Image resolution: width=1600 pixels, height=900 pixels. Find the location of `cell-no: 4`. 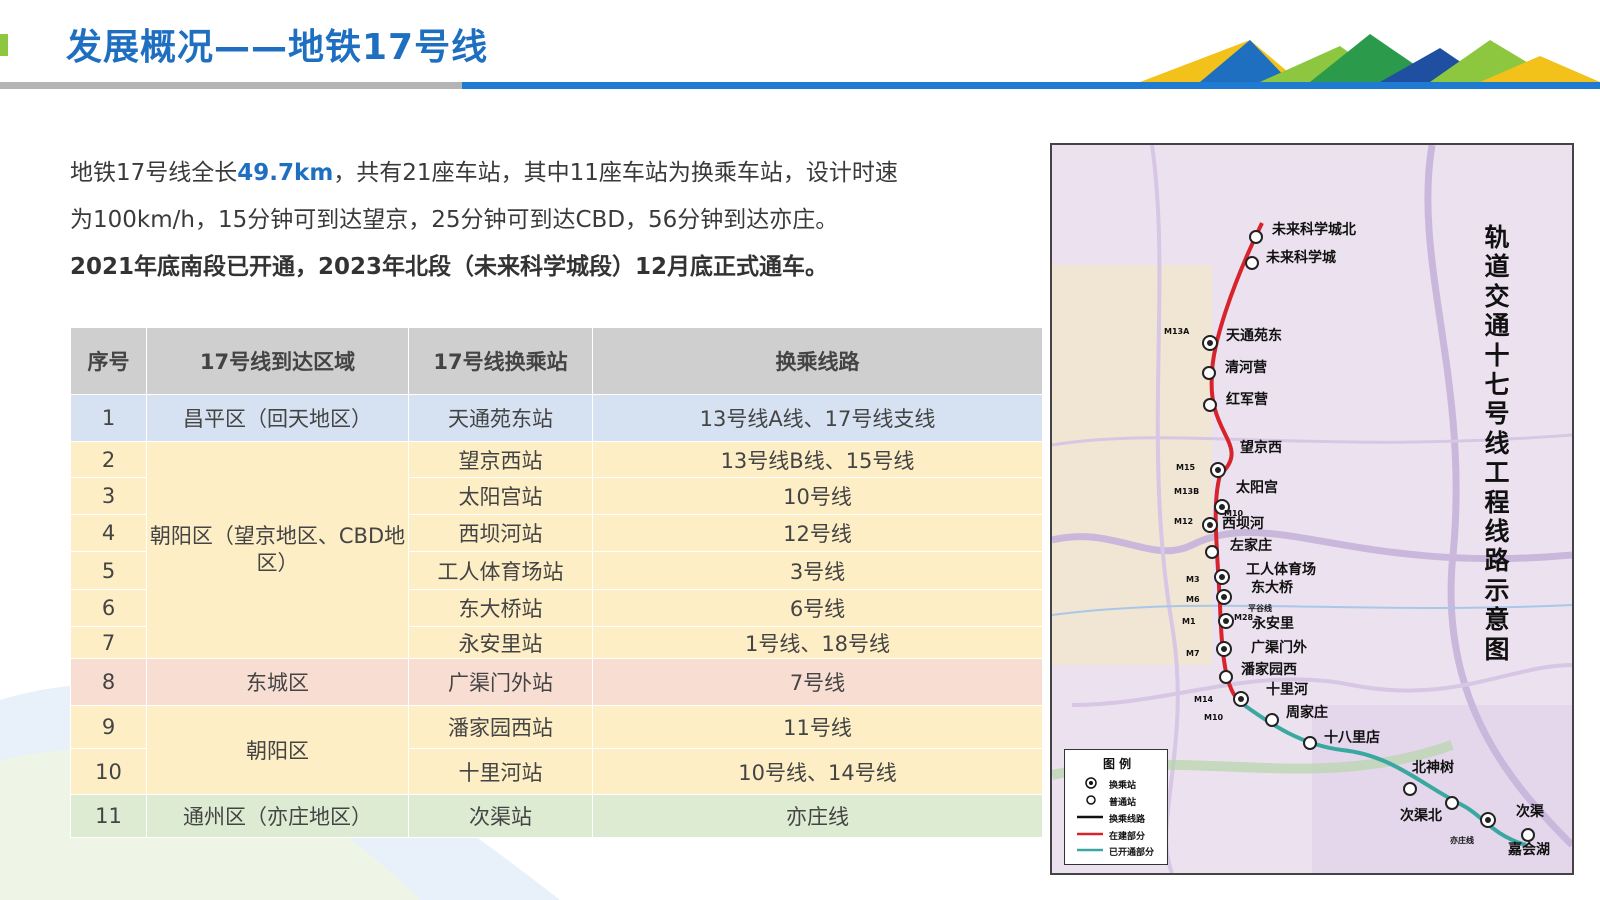

cell-no: 4 is located at coordinates (108, 533).